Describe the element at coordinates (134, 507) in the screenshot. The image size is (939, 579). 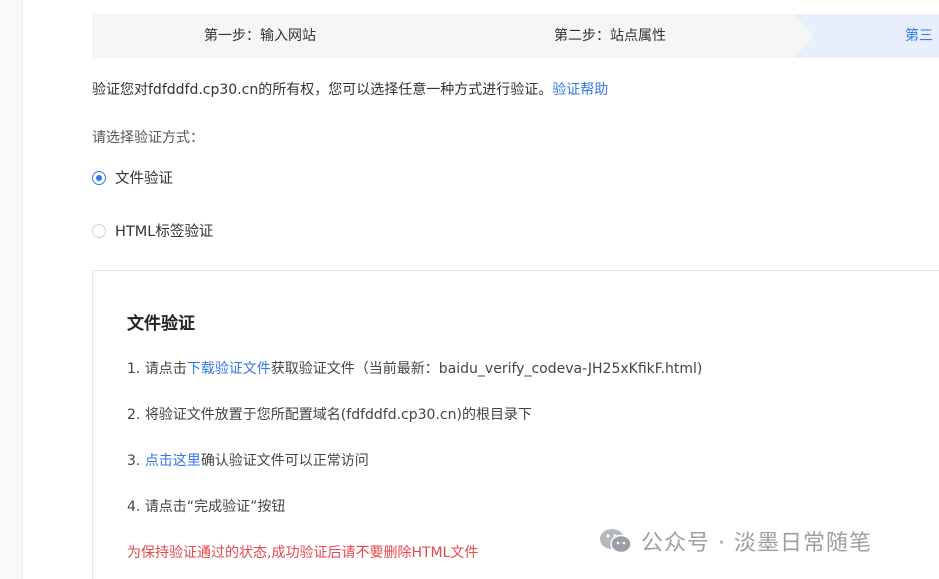
I see `step-4-number: 4.` at that location.